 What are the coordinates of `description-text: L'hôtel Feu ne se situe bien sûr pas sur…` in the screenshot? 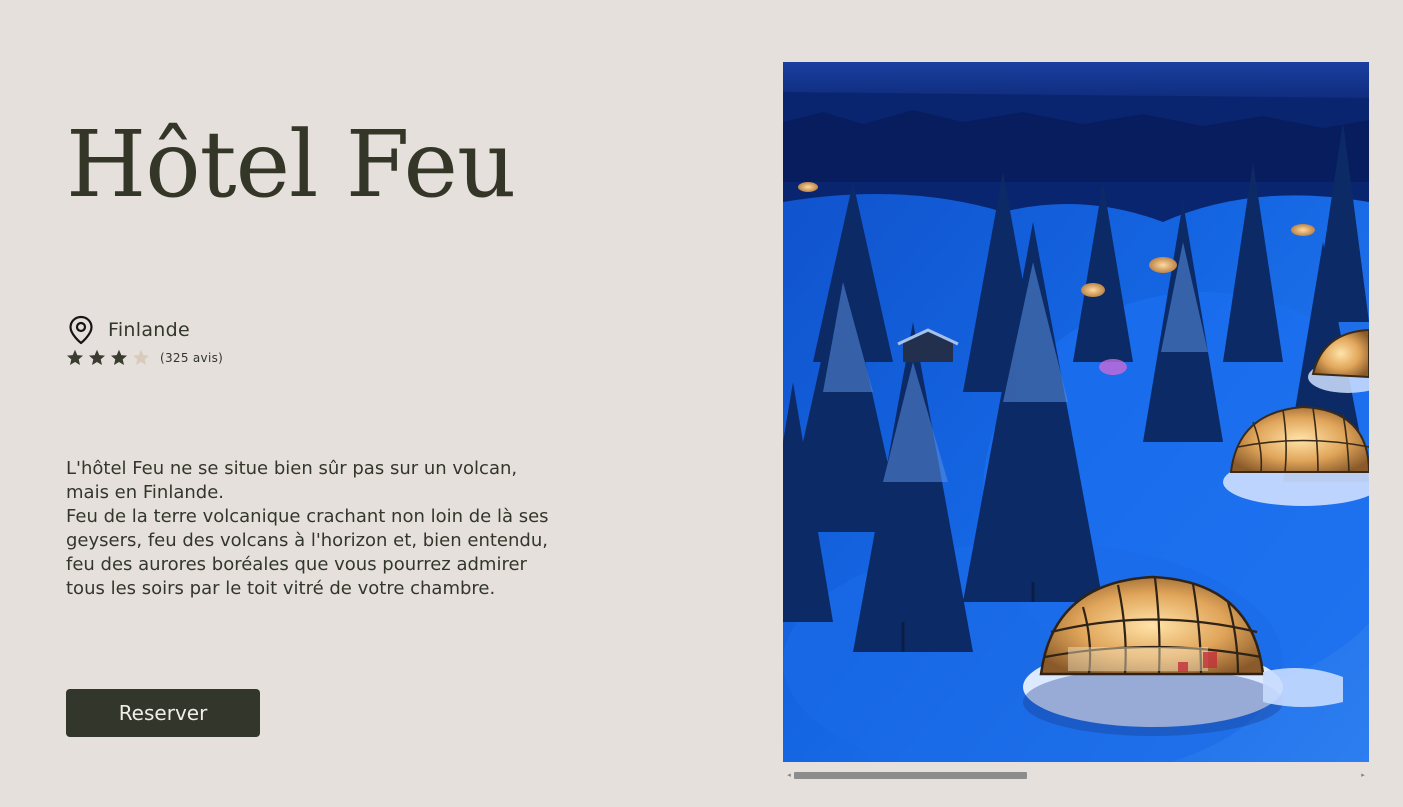 It's located at (307, 528).